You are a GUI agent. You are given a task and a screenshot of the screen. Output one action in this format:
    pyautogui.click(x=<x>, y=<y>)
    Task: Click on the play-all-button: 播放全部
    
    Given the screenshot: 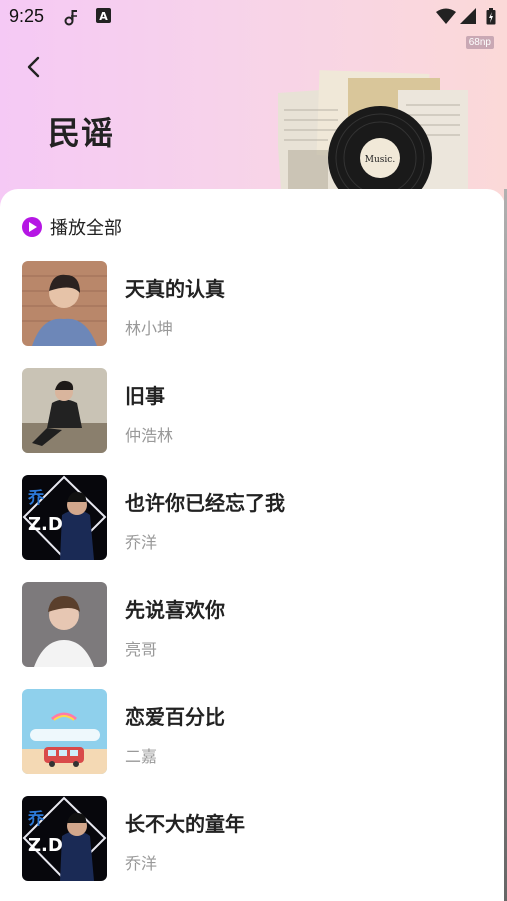 What is the action you would take?
    pyautogui.click(x=72, y=227)
    